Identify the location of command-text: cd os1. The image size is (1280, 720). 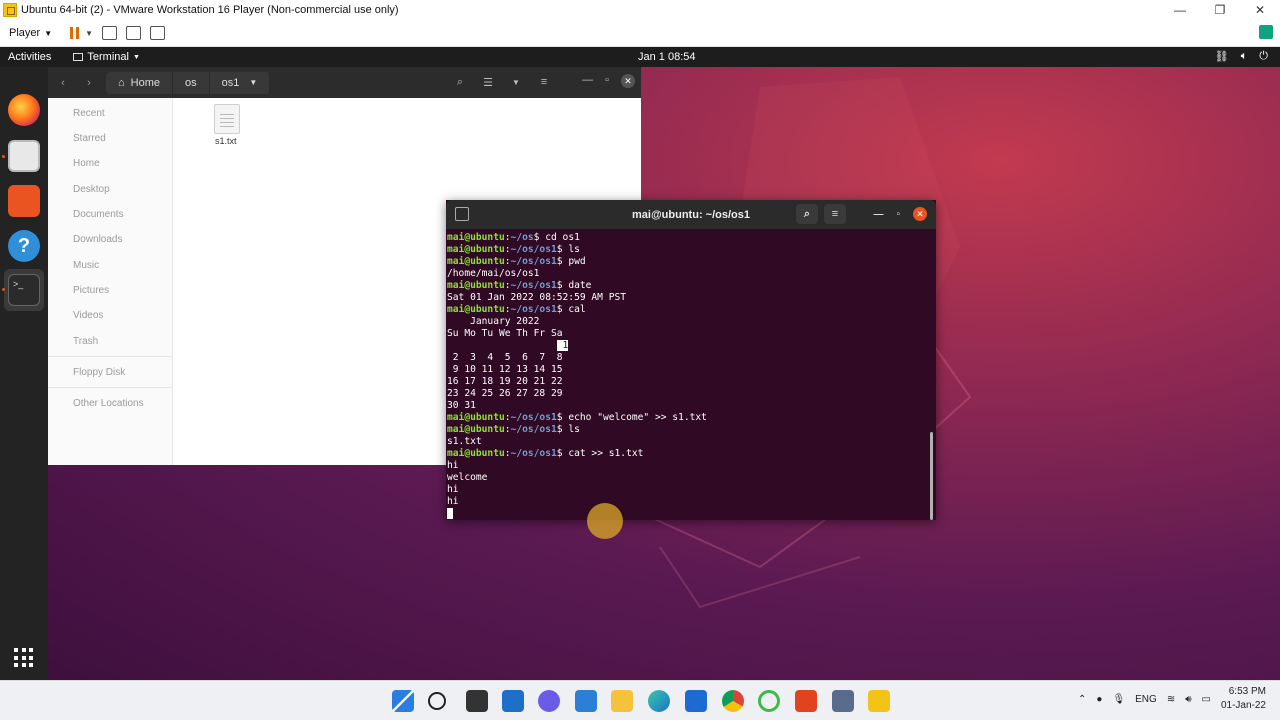
(562, 237).